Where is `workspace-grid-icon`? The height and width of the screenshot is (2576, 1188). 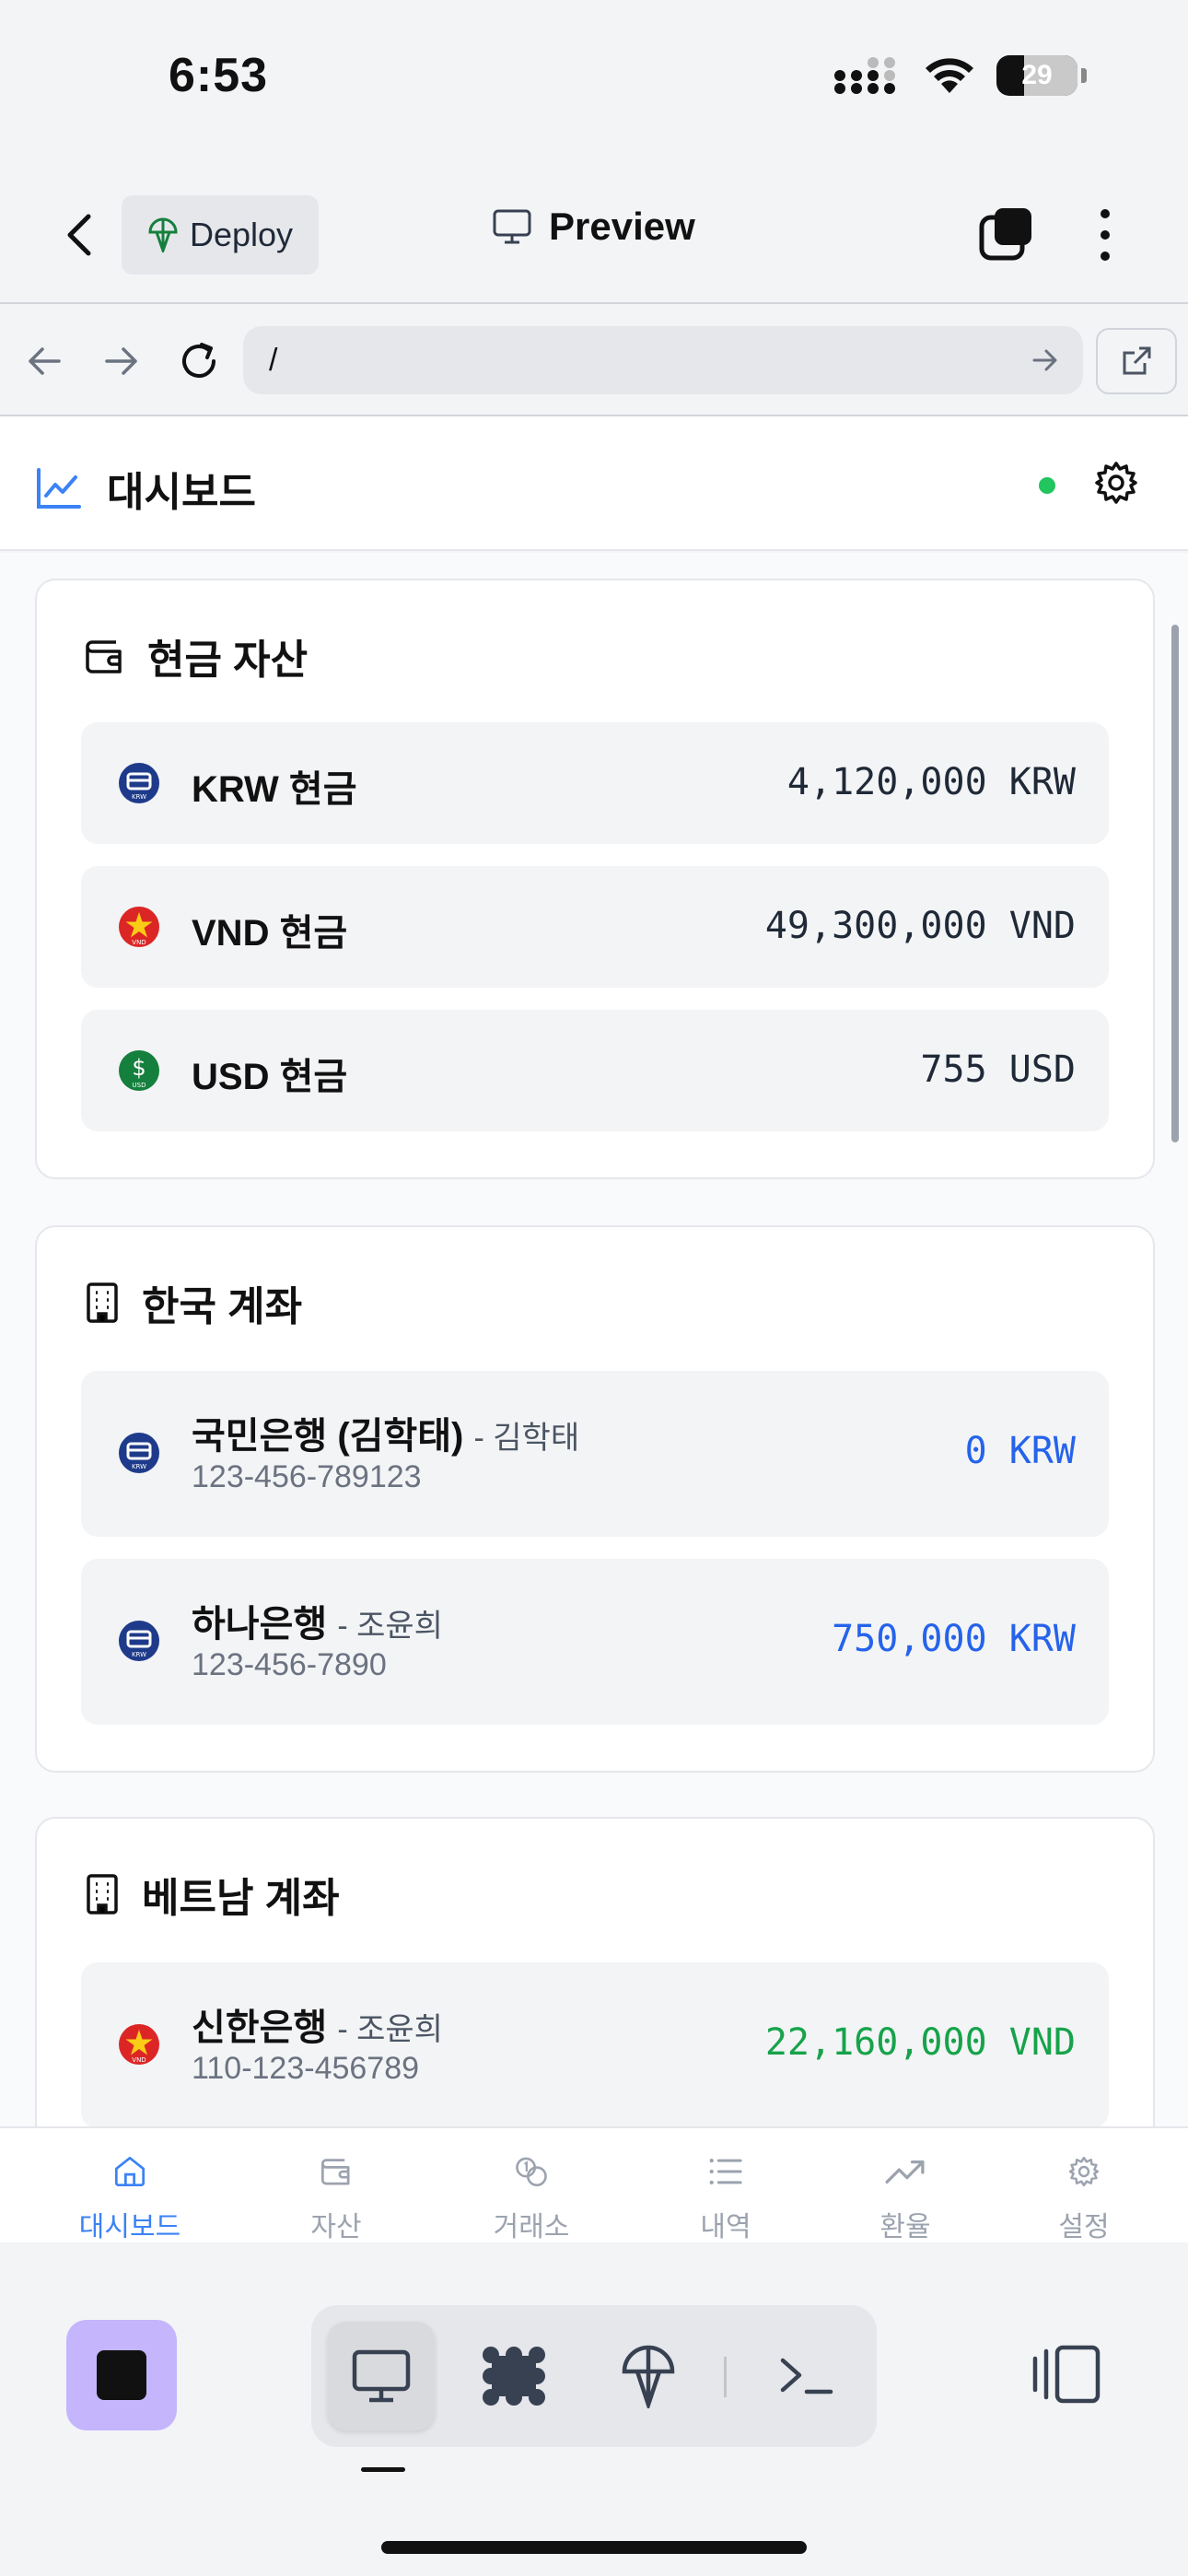
workspace-grid-icon is located at coordinates (514, 2376).